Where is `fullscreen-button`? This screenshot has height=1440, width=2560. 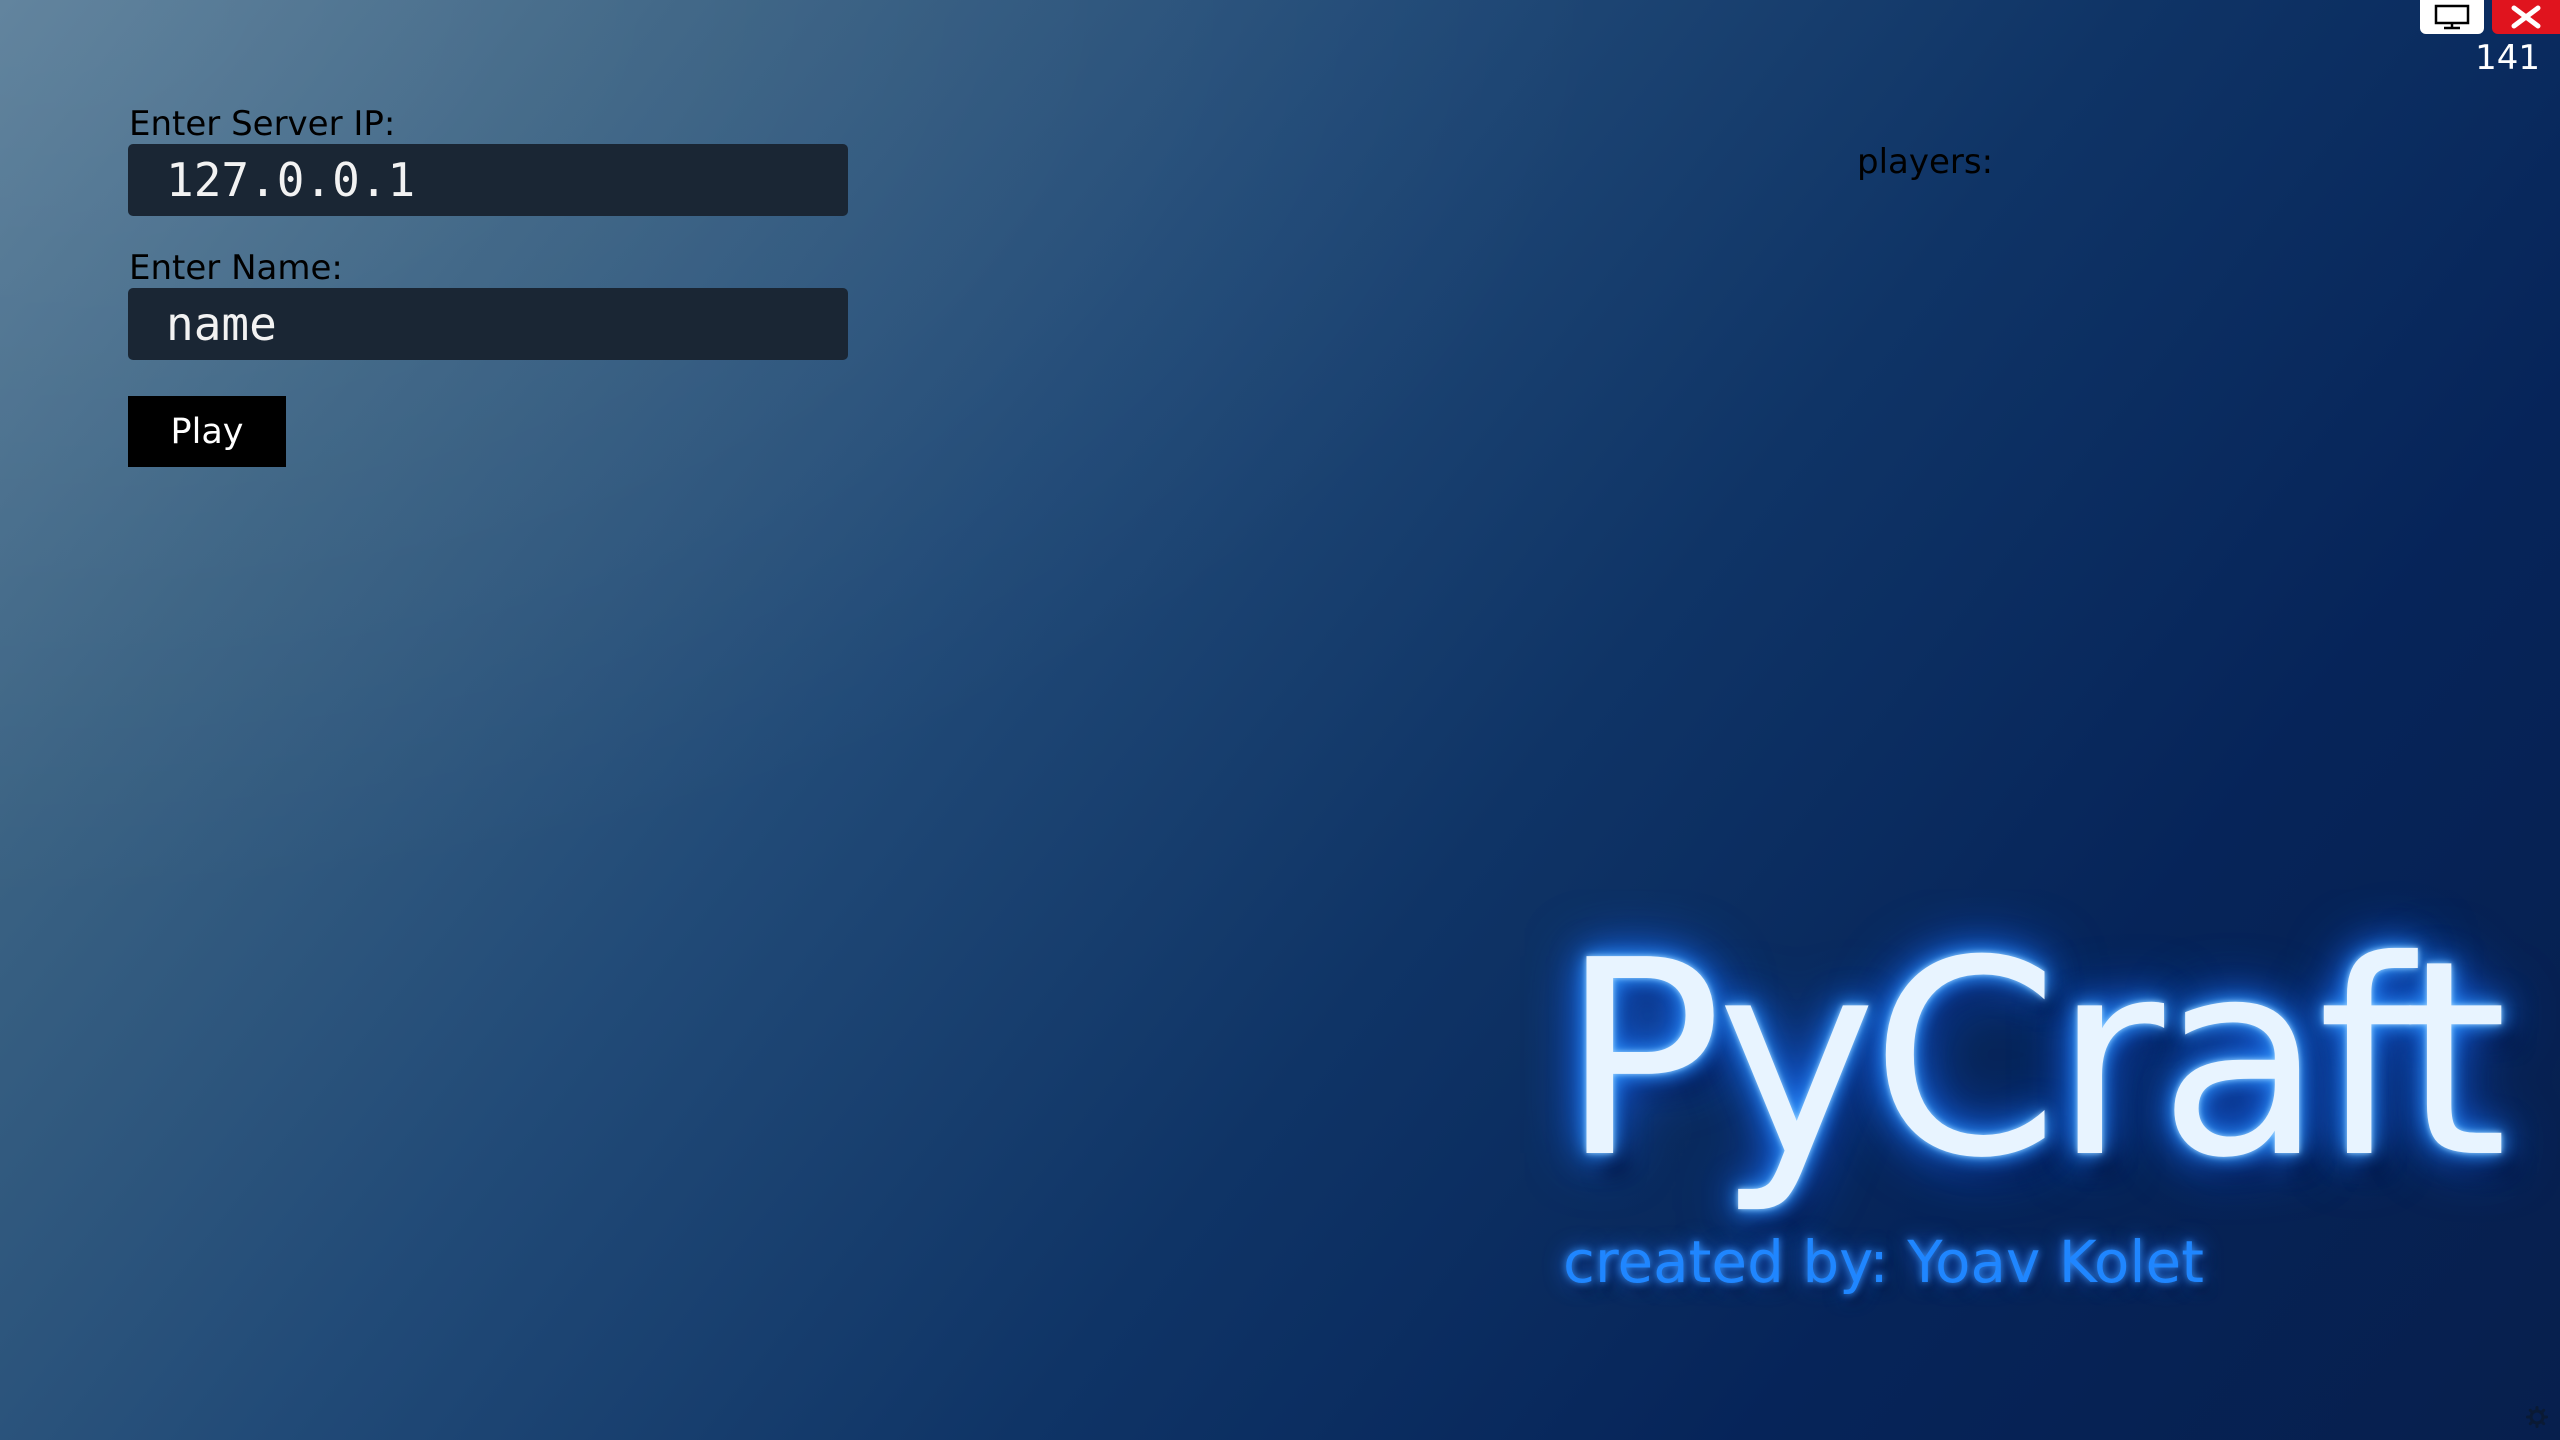 fullscreen-button is located at coordinates (2452, 17).